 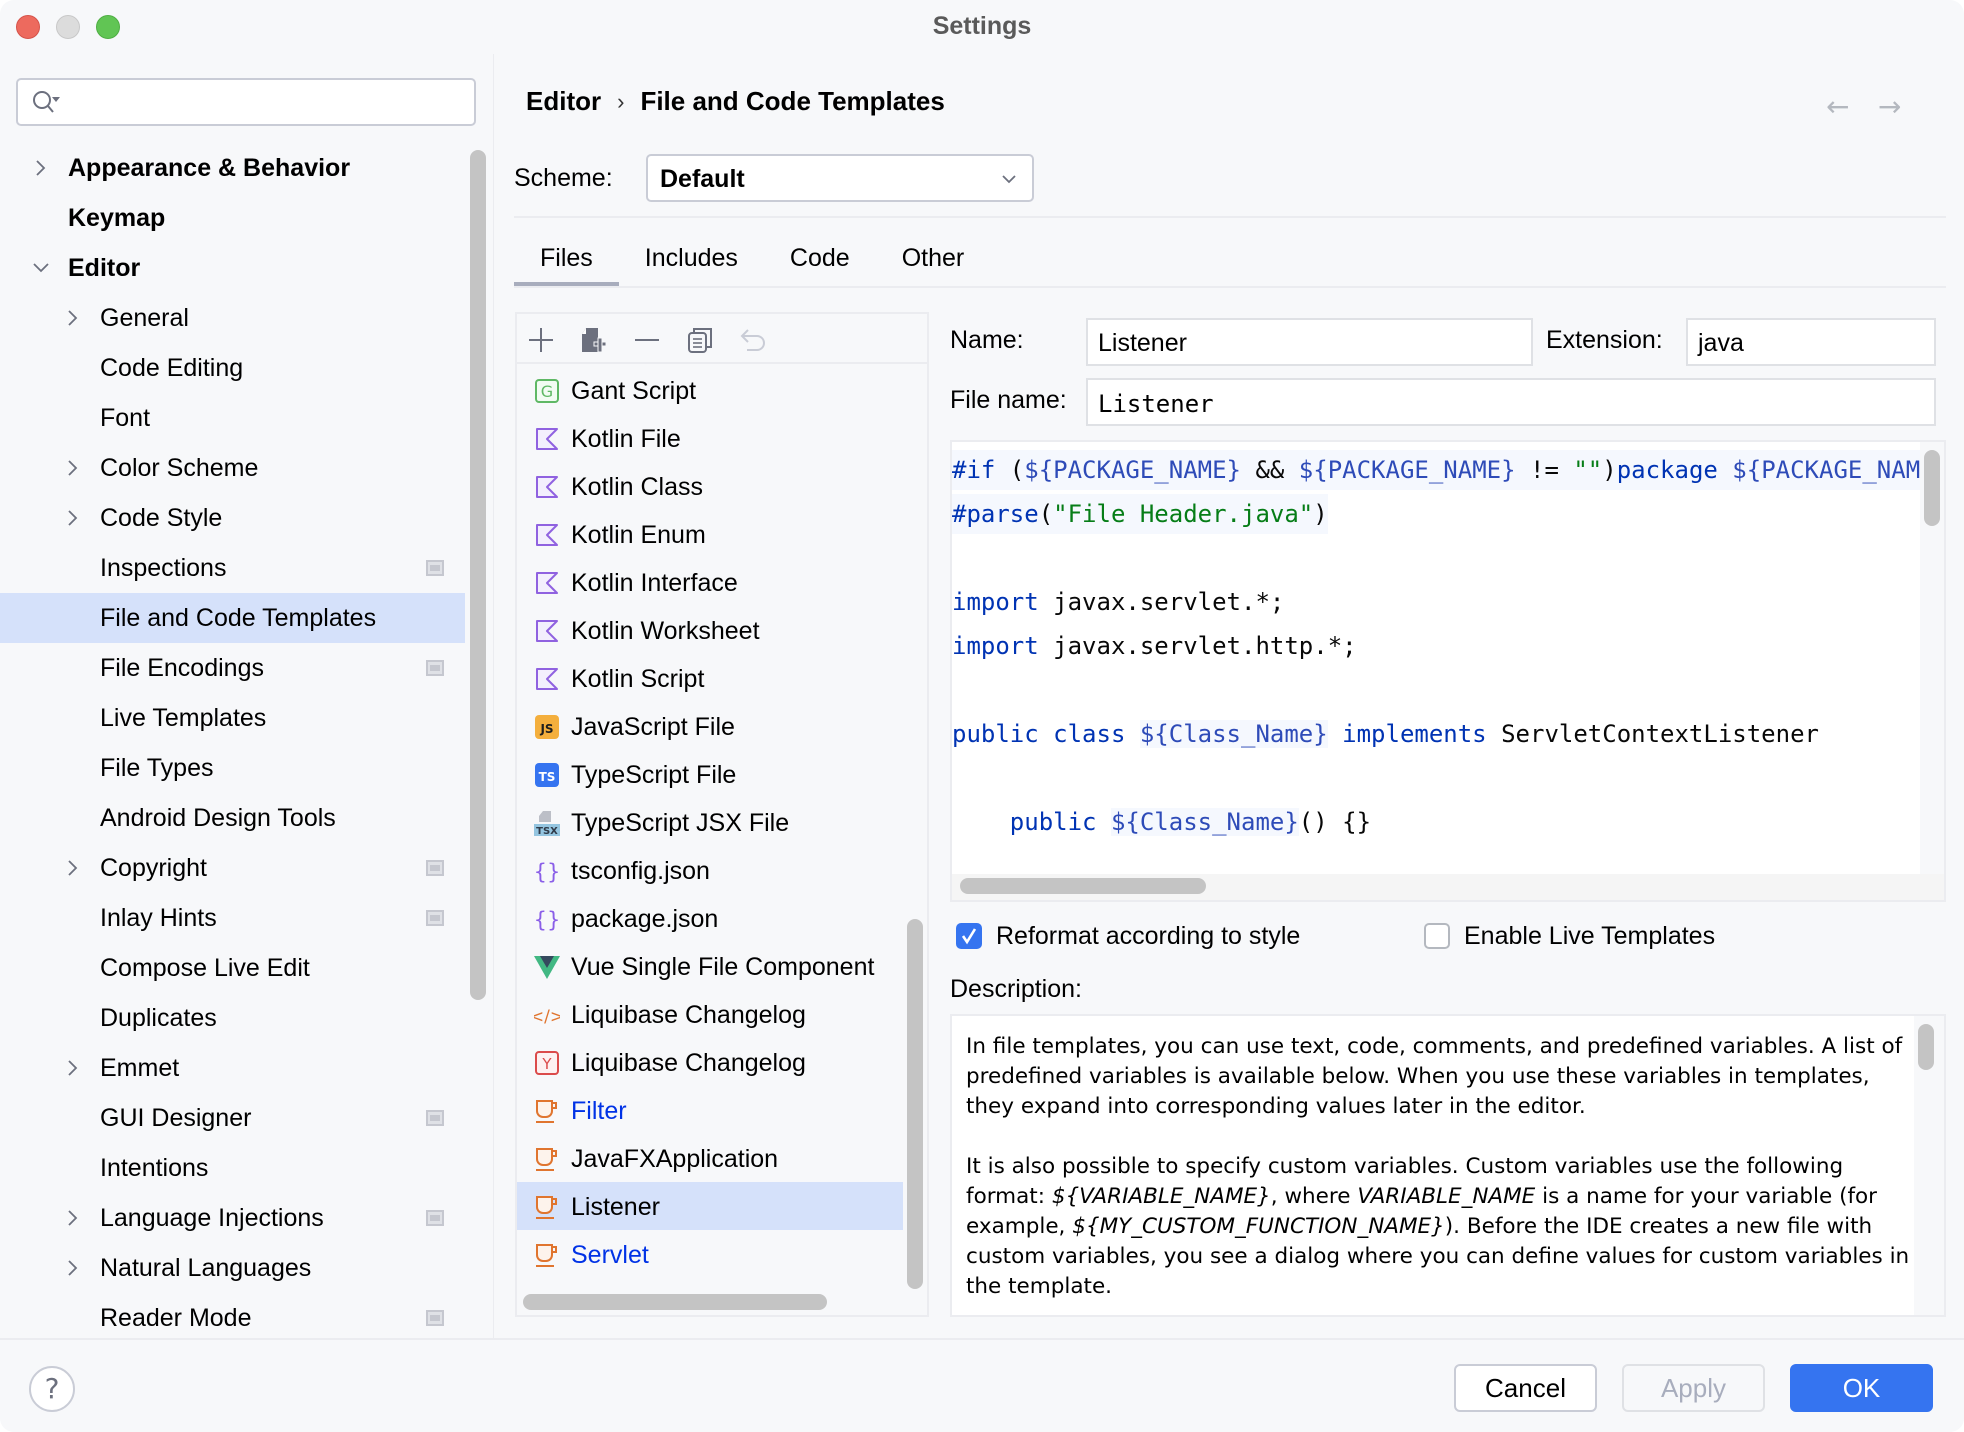 What do you see at coordinates (1926, 1047) in the screenshot?
I see `description-scrollbar` at bounding box center [1926, 1047].